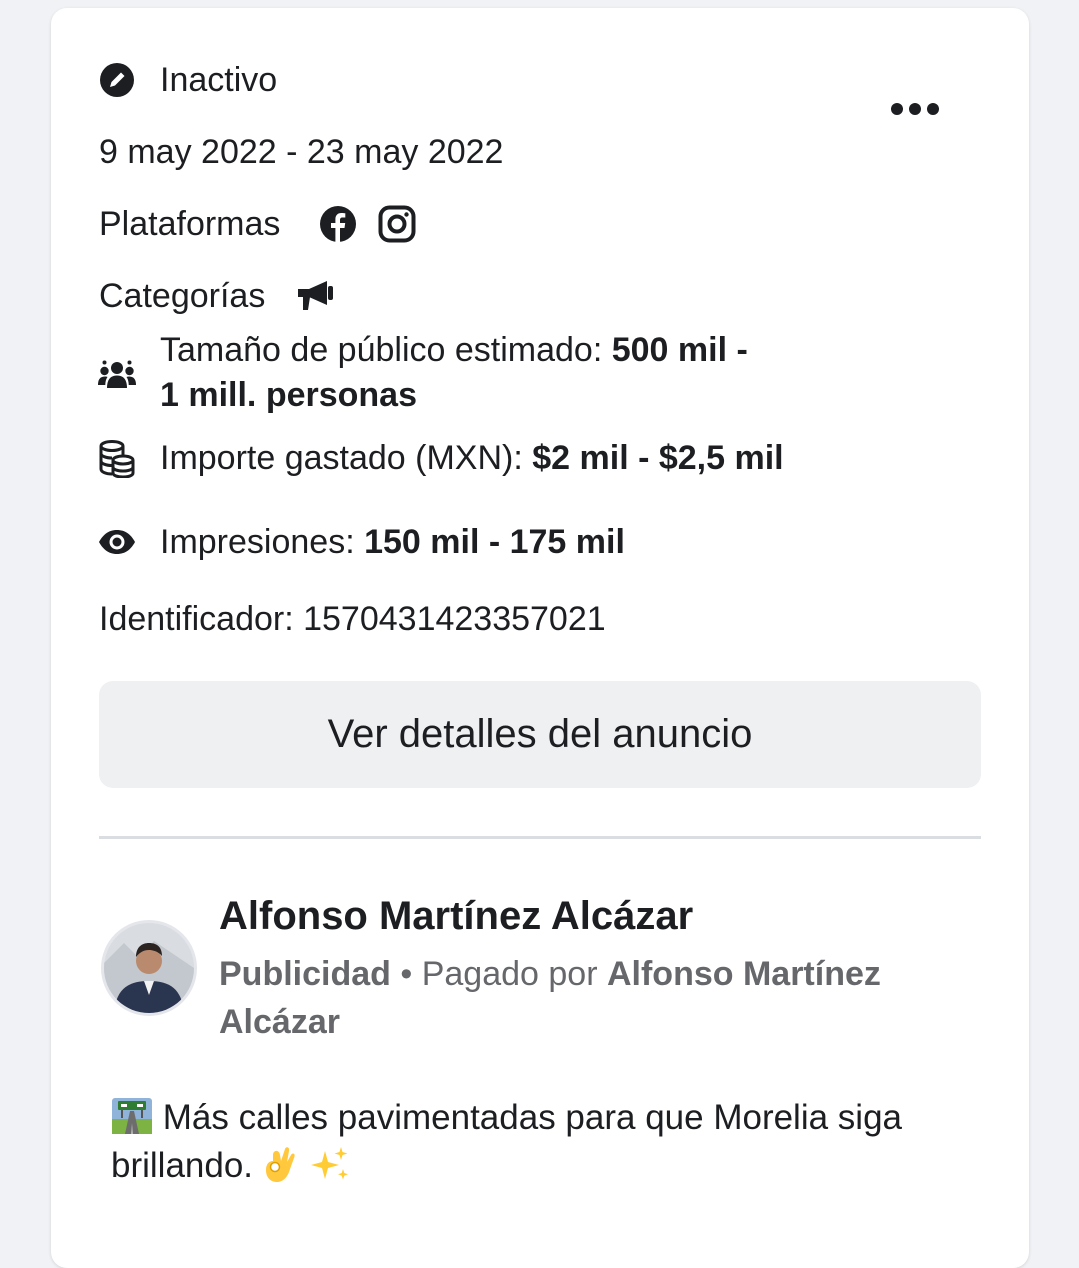 This screenshot has width=1079, height=1268. I want to click on paid-by-label: Pagado por, so click(514, 974).